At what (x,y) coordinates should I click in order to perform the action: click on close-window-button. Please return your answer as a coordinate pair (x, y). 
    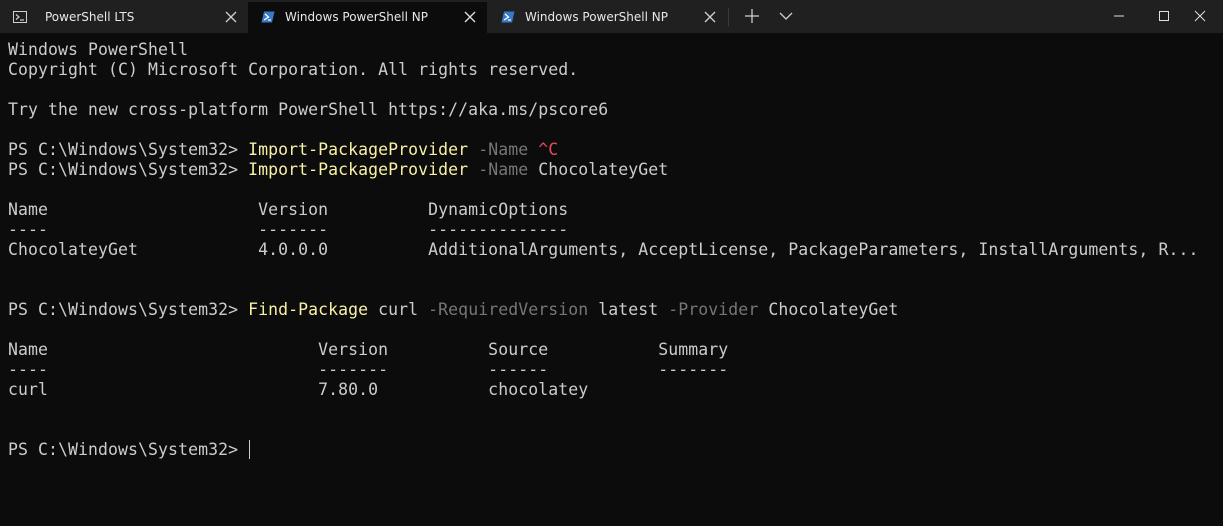
    Looking at the image, I should click on (1200, 16).